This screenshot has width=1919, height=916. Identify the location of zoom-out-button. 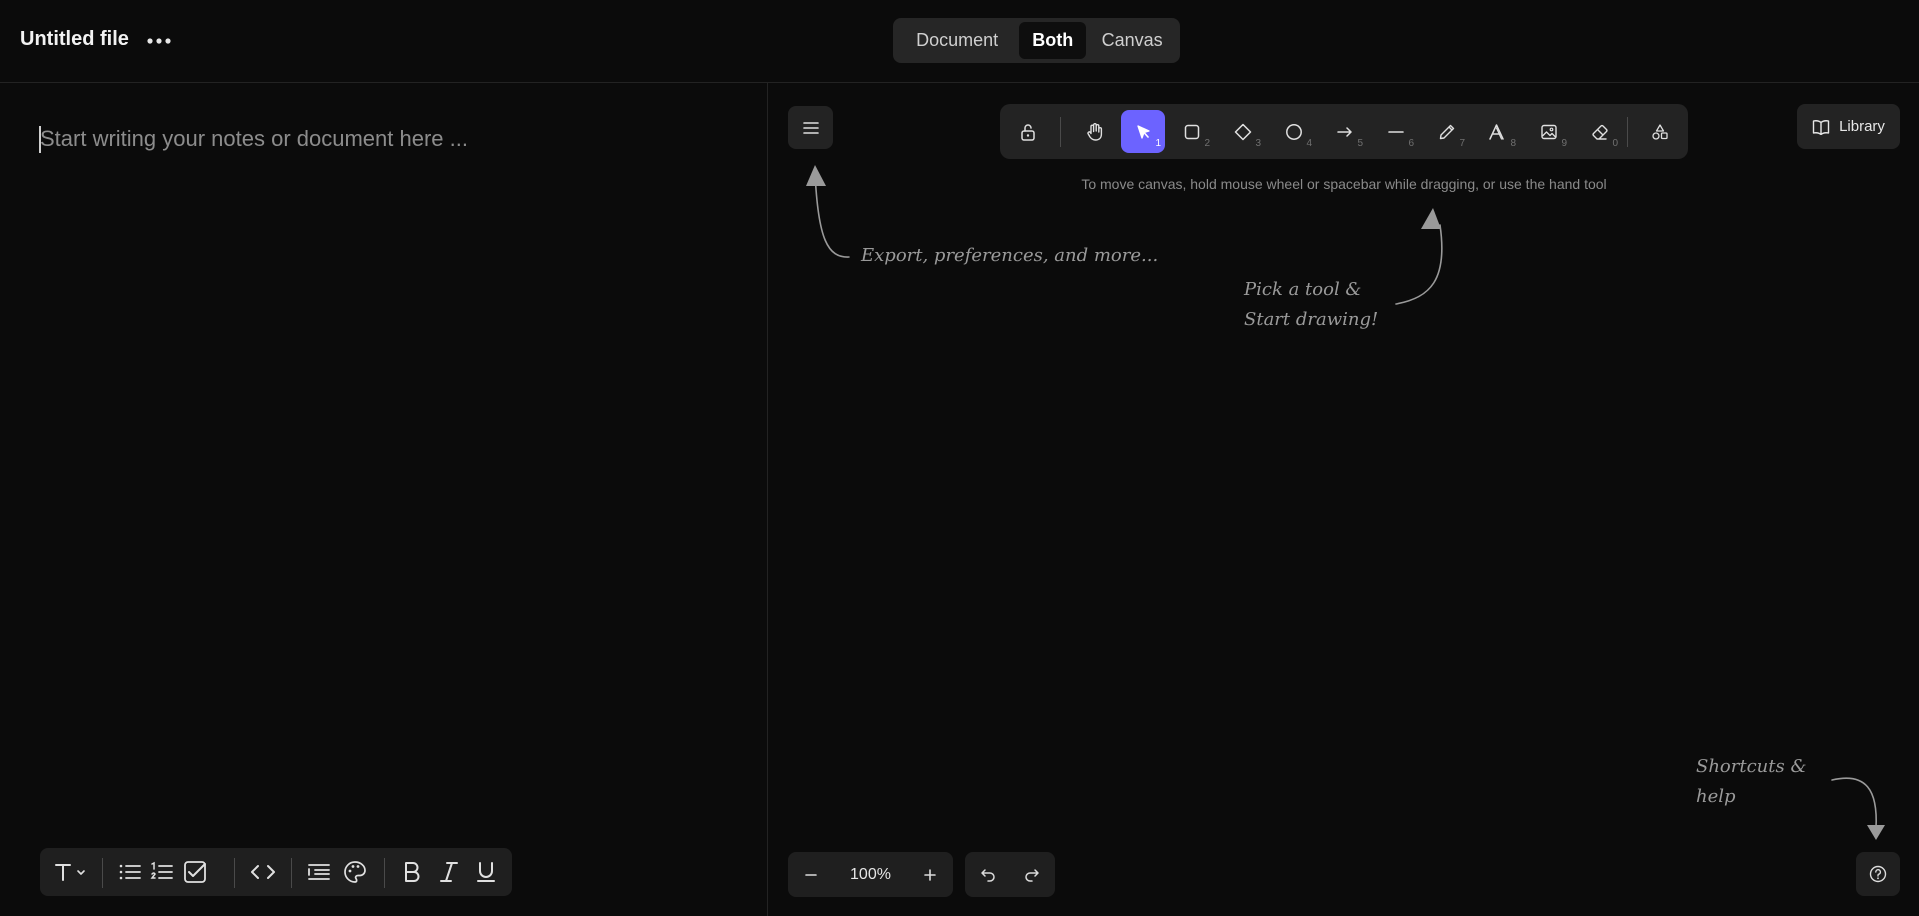
(811, 875).